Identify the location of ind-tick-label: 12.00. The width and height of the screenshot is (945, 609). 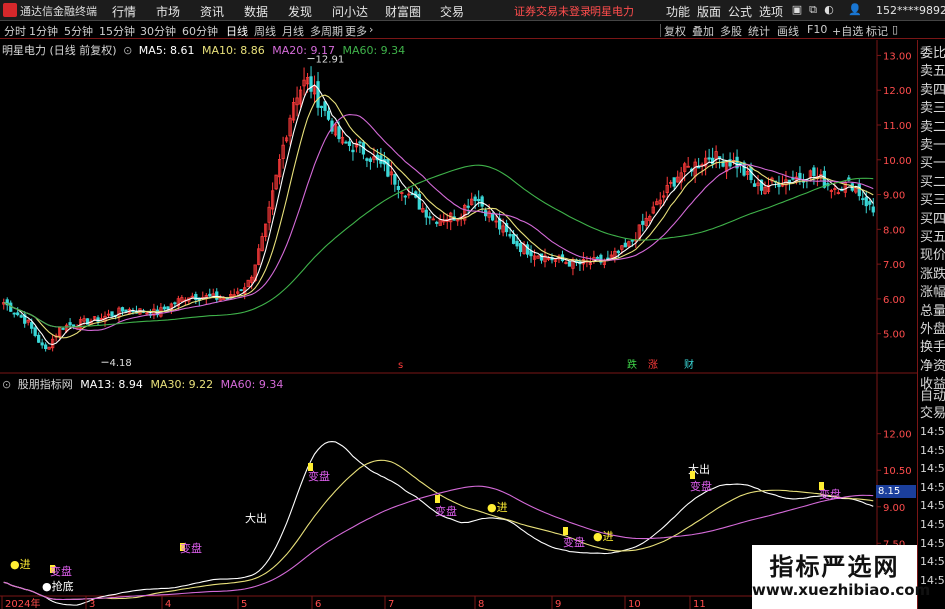
(897, 435).